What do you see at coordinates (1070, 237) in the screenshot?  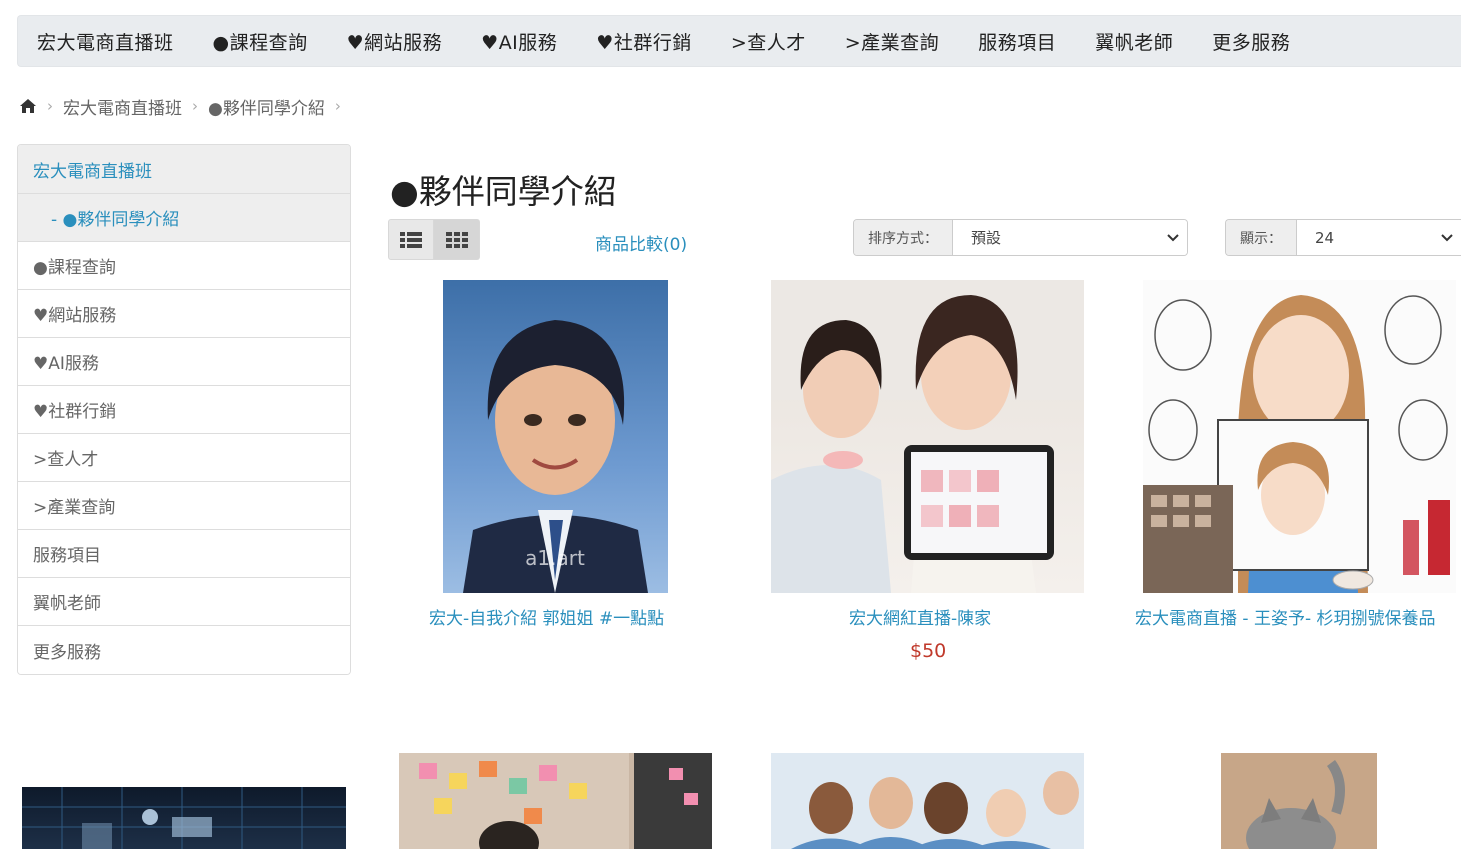 I see `sort-select: 預設` at bounding box center [1070, 237].